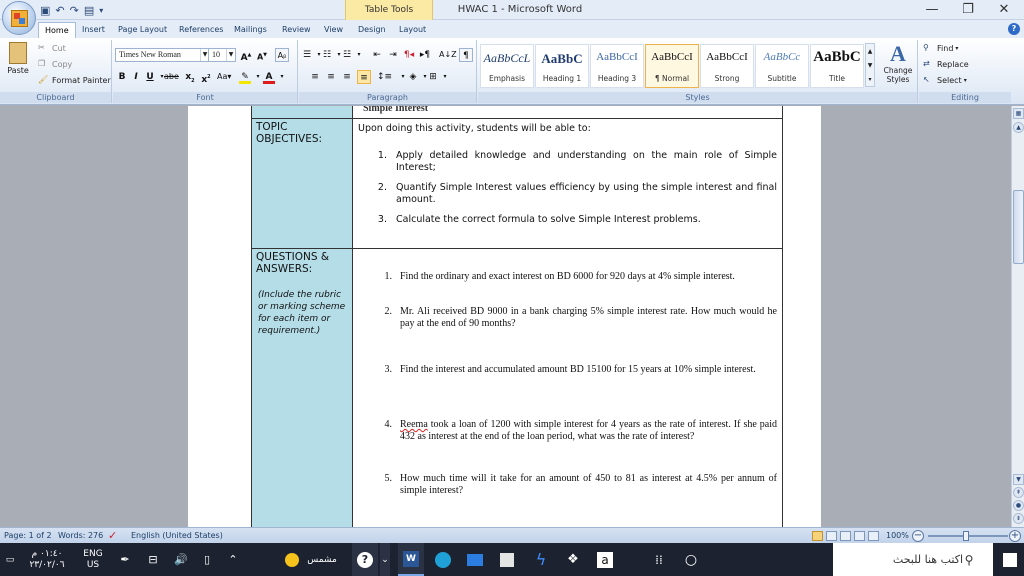 The image size is (1024, 576). What do you see at coordinates (567, 112) in the screenshot?
I see `table-cell: Simple Interest` at bounding box center [567, 112].